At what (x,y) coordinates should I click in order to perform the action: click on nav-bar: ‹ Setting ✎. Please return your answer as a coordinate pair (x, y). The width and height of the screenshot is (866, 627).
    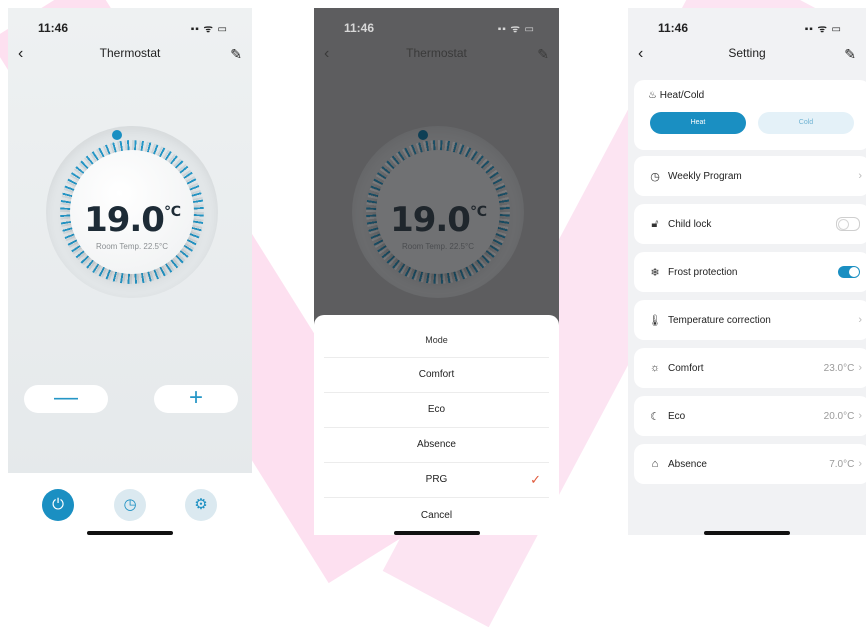
    Looking at the image, I should click on (747, 57).